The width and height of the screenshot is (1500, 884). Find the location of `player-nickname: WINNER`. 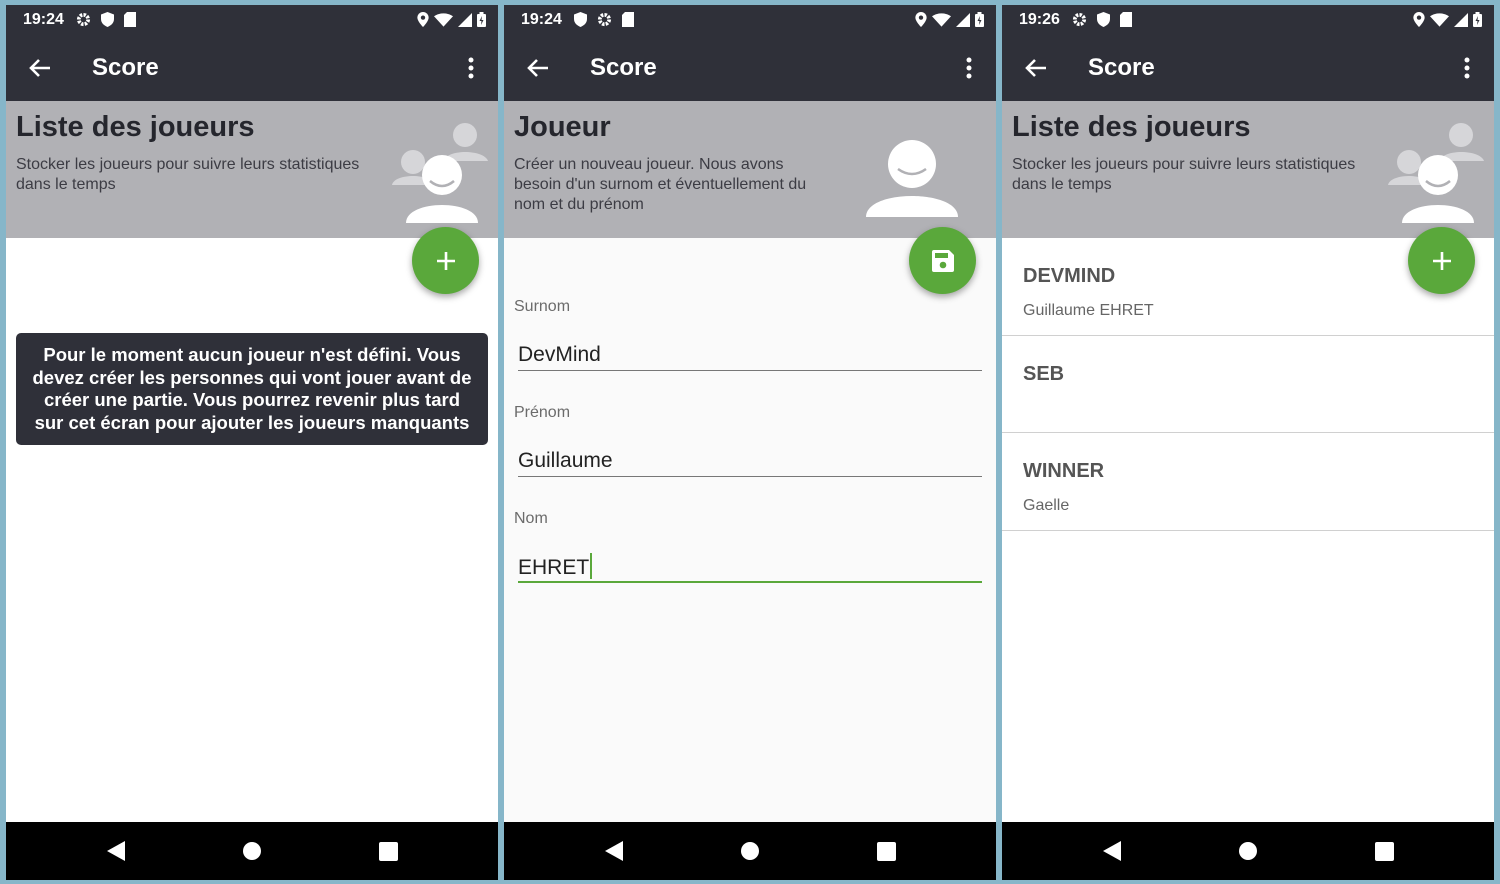

player-nickname: WINNER is located at coordinates (1064, 471).